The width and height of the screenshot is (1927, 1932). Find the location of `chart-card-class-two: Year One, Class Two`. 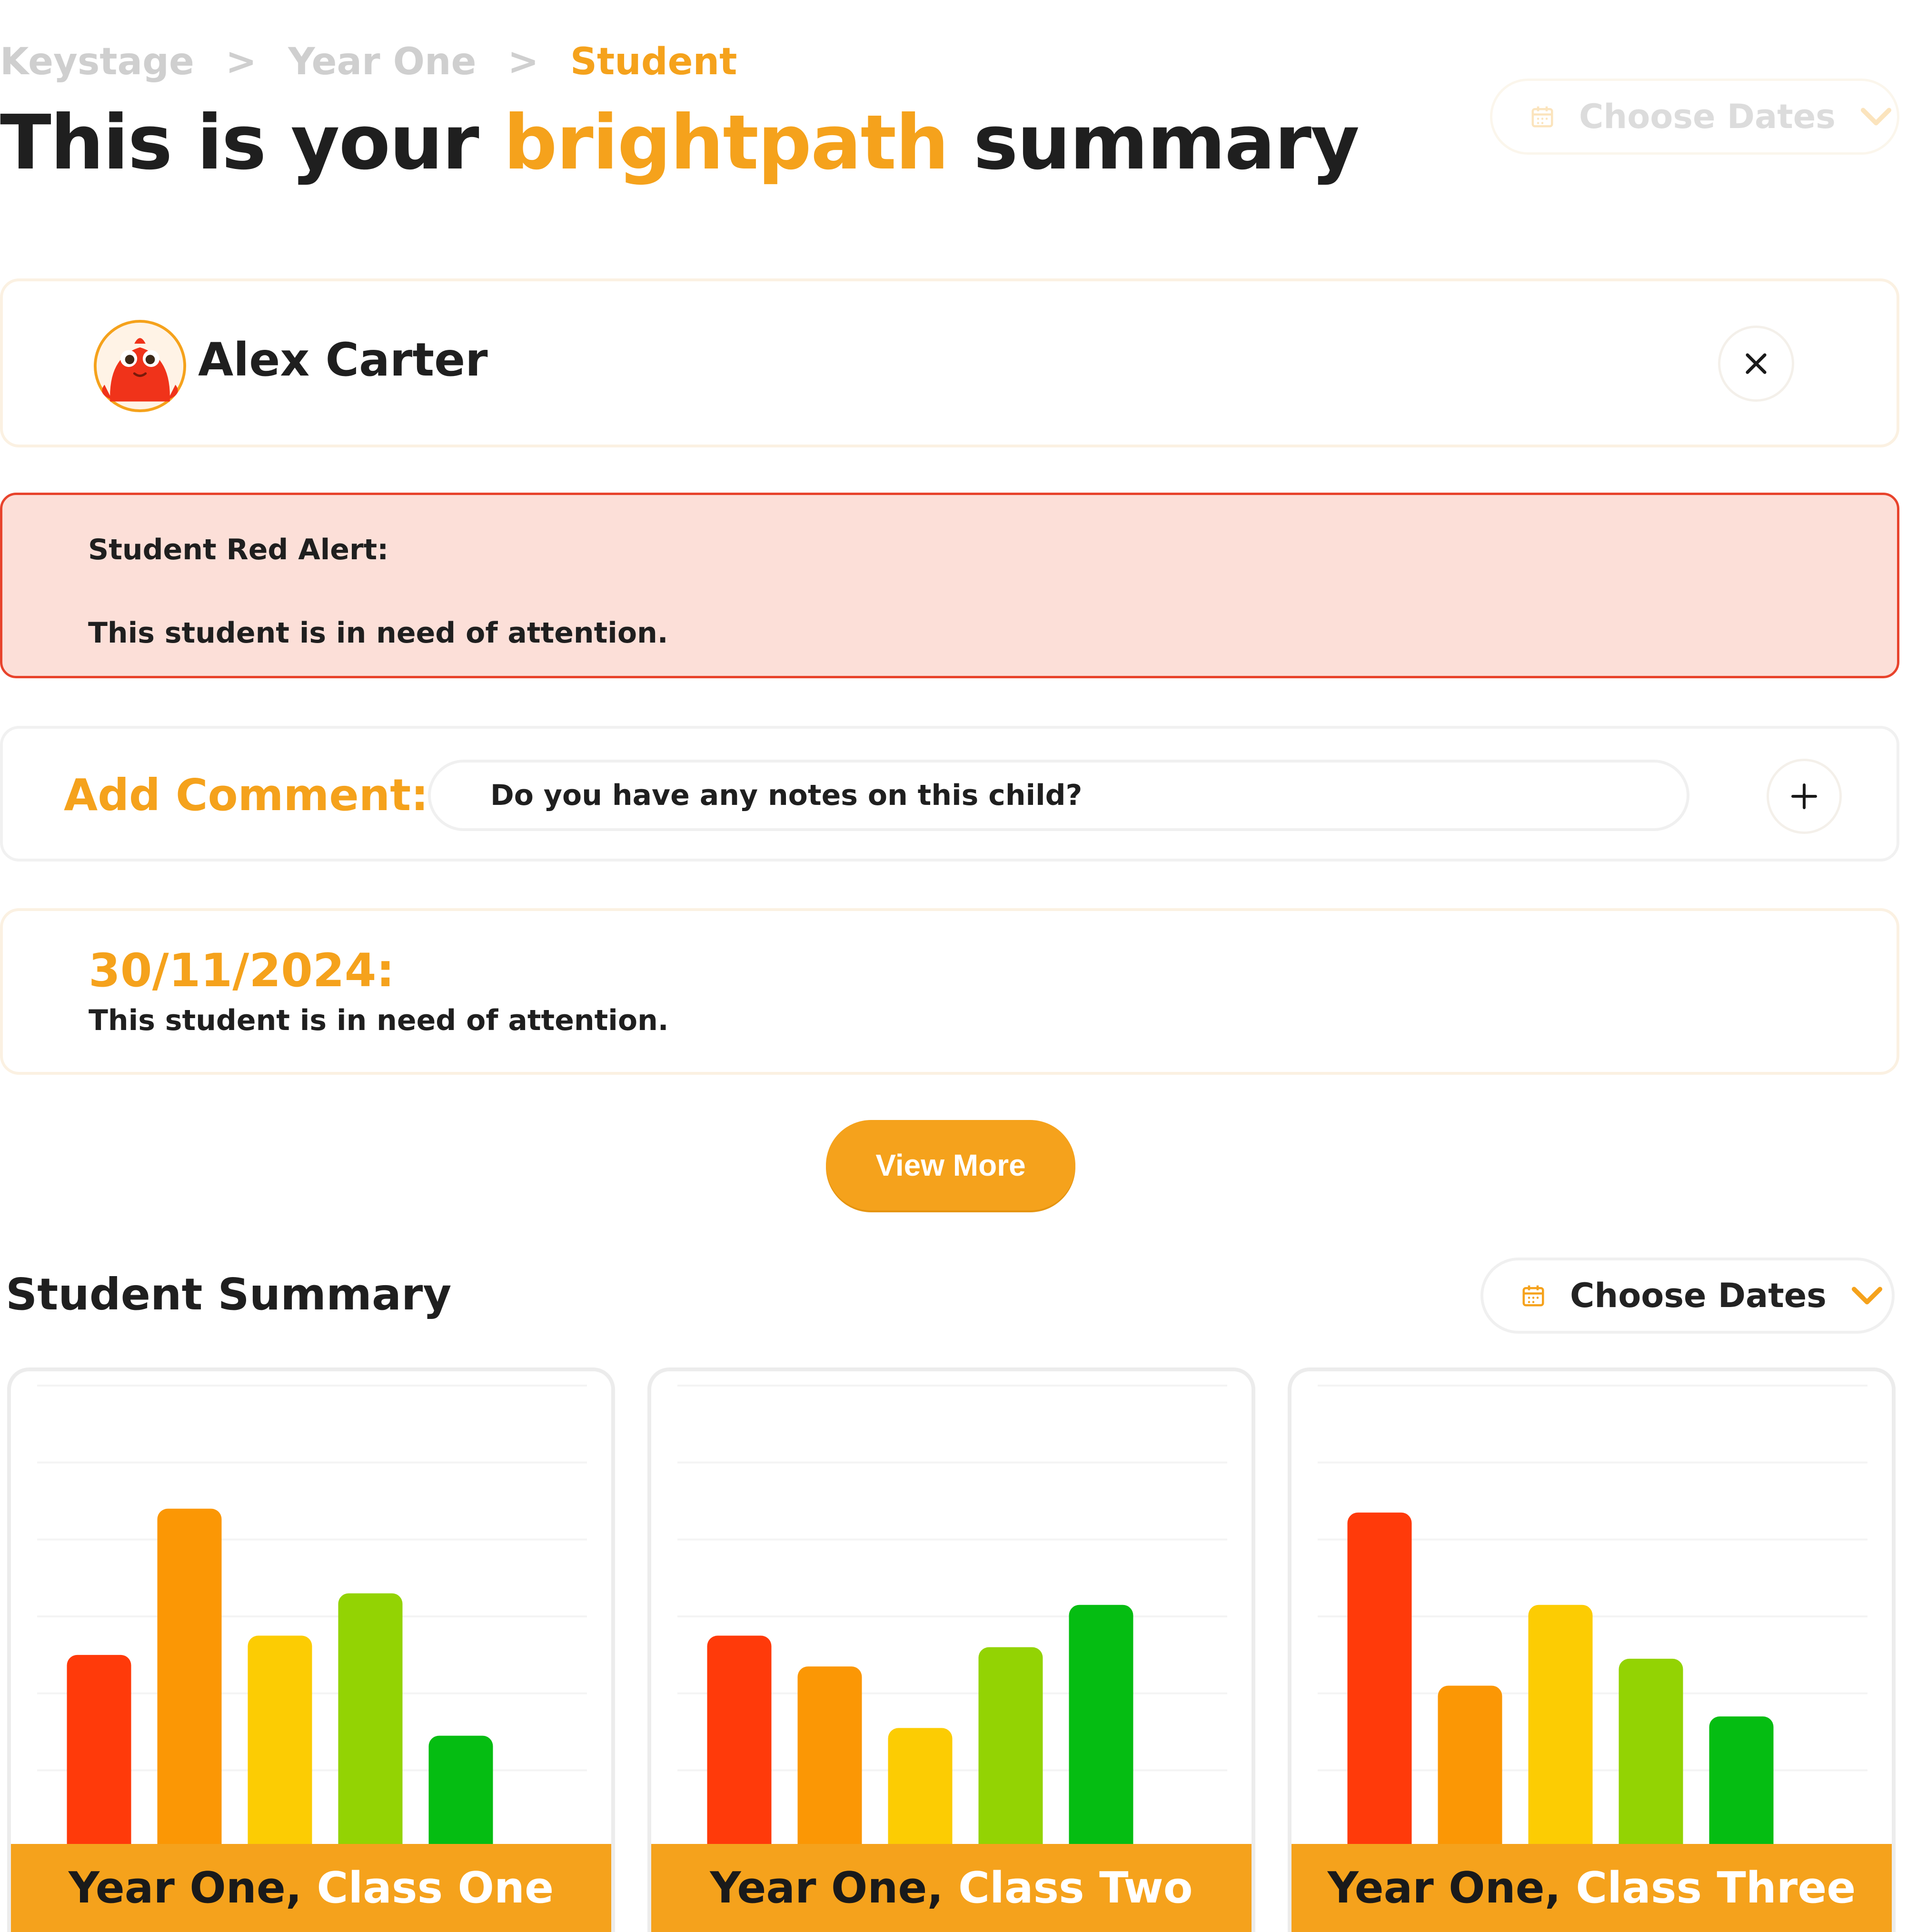

chart-card-class-two: Year One, Class Two is located at coordinates (951, 1649).